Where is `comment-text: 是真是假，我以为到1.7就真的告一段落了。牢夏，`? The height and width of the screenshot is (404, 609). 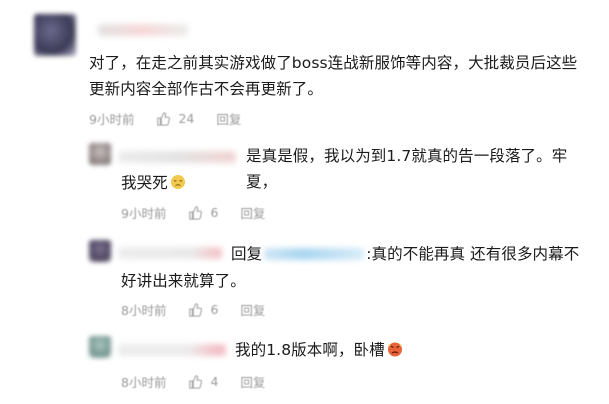
comment-text: 是真是假，我以为到1.7就真的告一段落了。牢夏， is located at coordinates (421, 169).